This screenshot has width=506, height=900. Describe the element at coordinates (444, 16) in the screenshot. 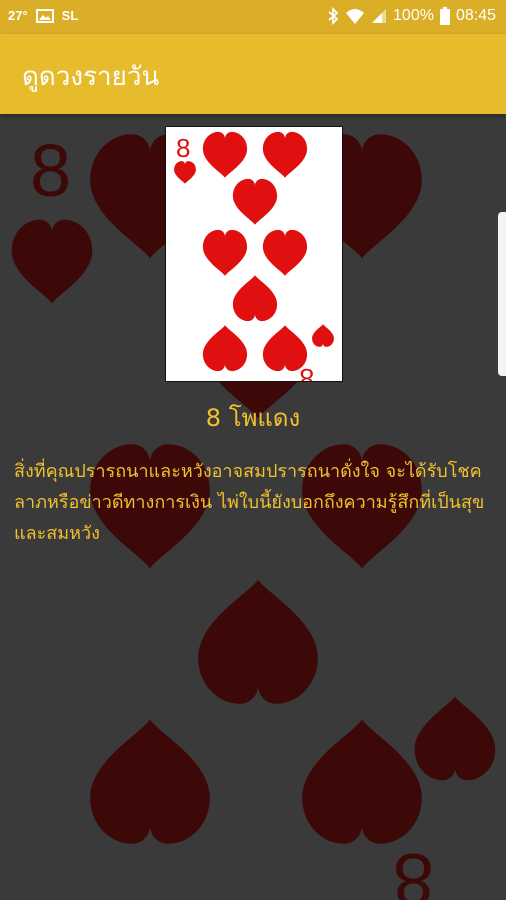

I see `battery-icon` at that location.